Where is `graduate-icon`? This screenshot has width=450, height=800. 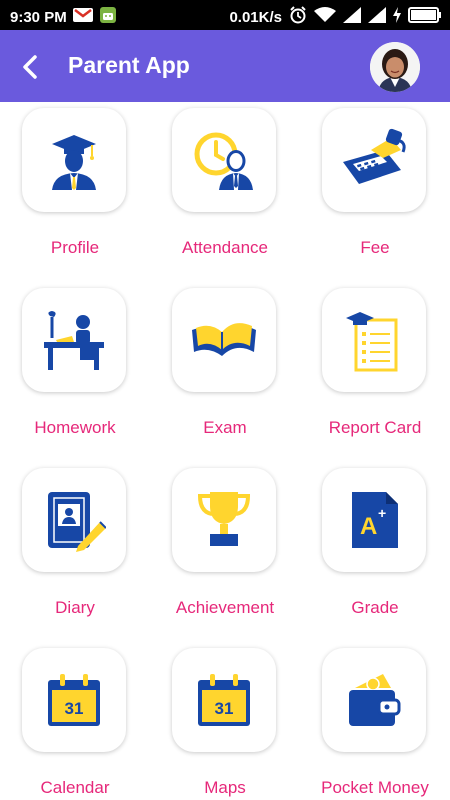 graduate-icon is located at coordinates (74, 162).